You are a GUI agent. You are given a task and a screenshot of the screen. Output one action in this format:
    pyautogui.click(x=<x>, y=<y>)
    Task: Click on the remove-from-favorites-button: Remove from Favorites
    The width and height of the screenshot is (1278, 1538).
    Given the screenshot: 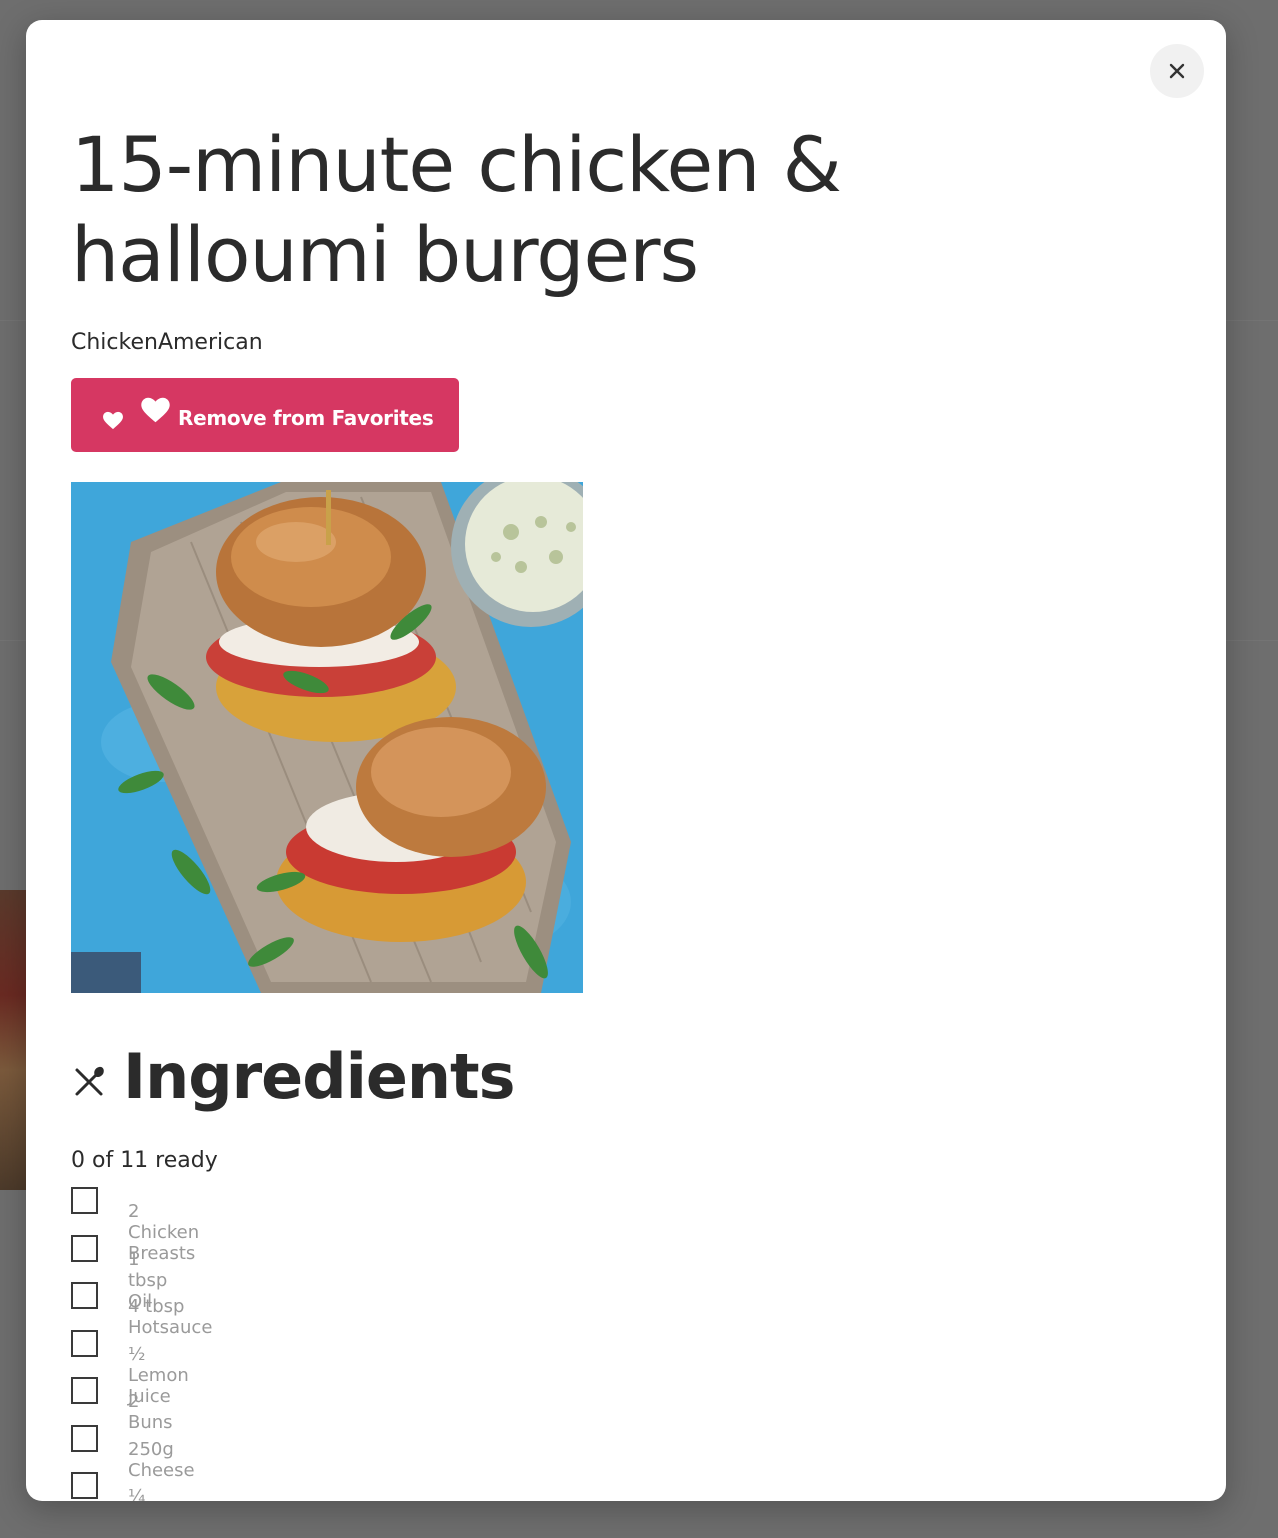 What is the action you would take?
    pyautogui.click(x=265, y=415)
    